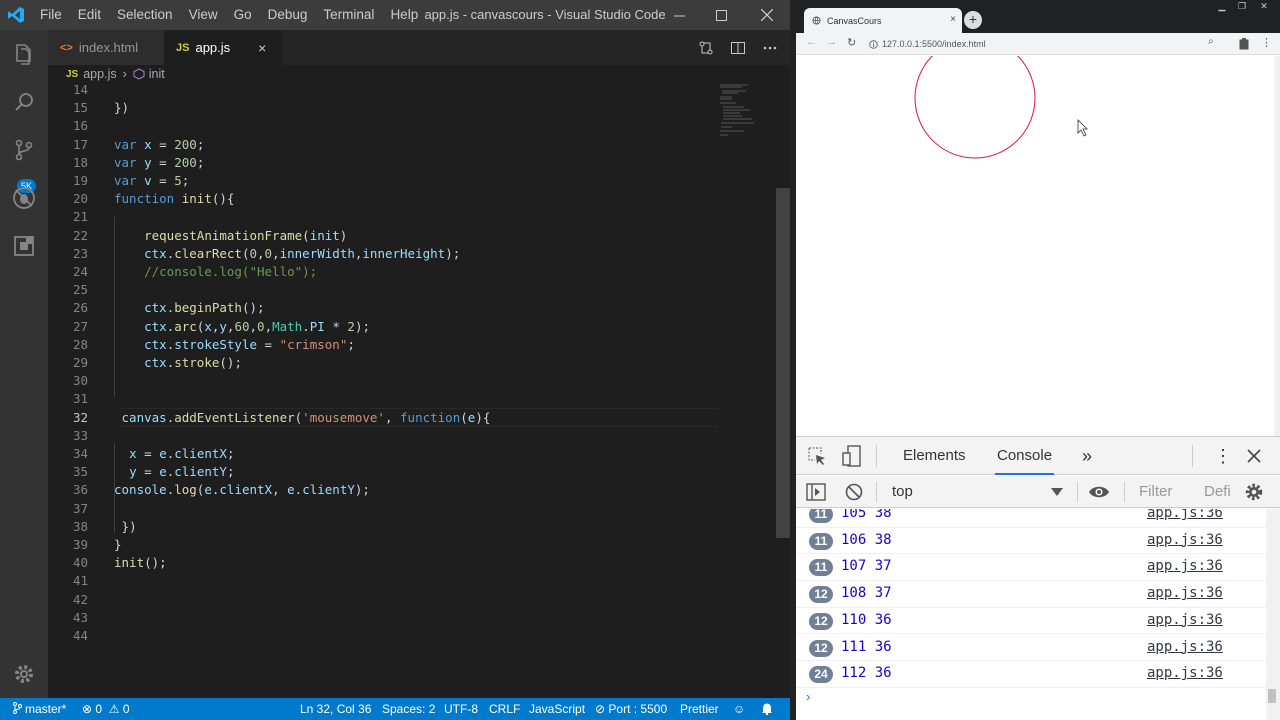 The width and height of the screenshot is (1280, 720). I want to click on more-tabs-icon: », so click(1087, 456).